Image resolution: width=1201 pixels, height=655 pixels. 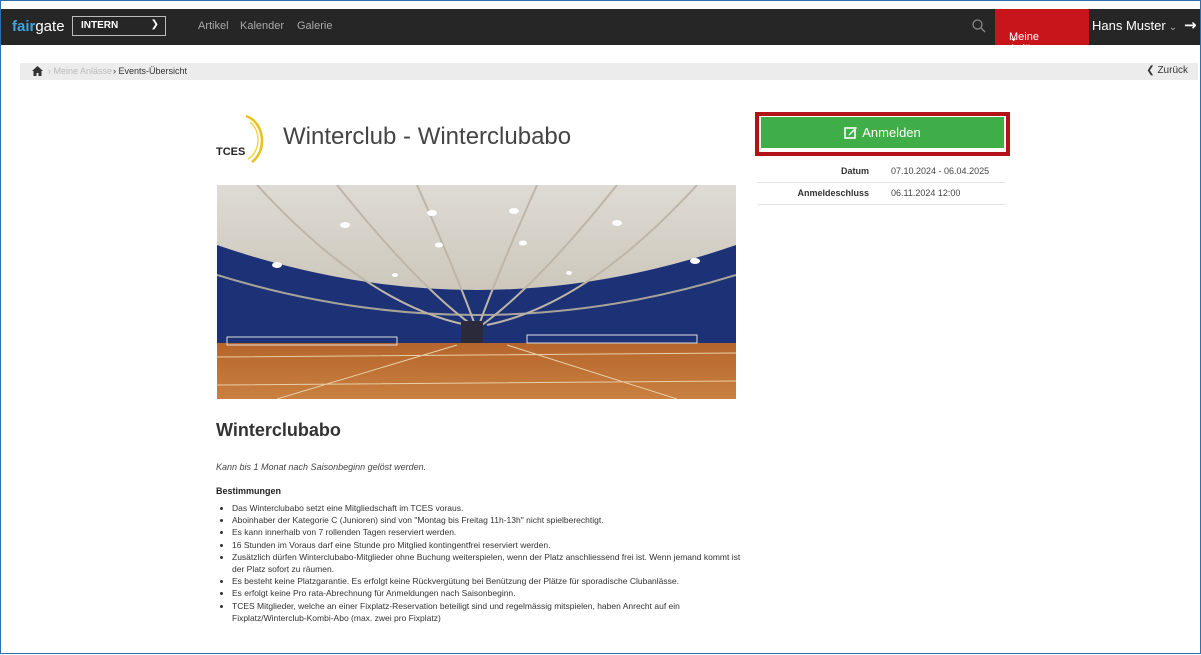 I want to click on user-menu: Hans Muster ⌄, so click(x=1134, y=25).